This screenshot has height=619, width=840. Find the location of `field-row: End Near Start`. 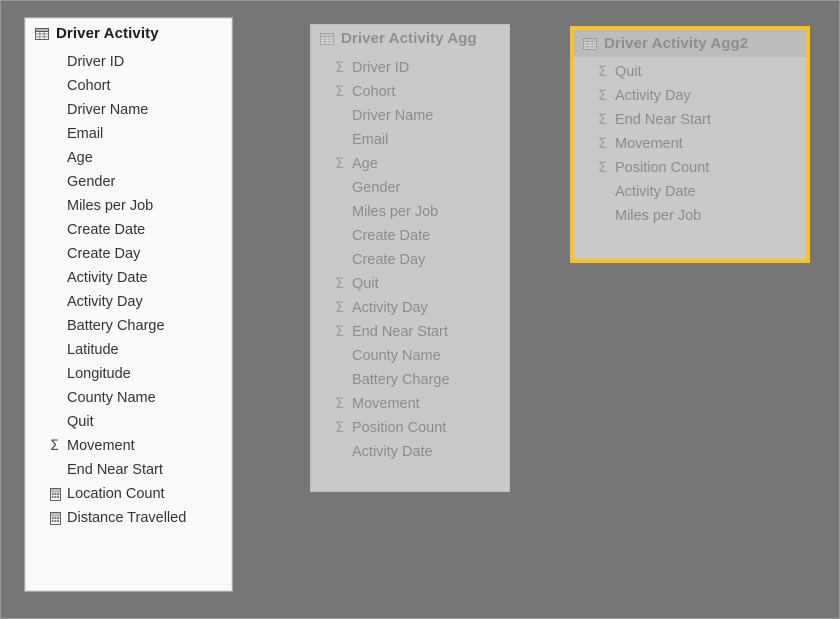

field-row: End Near Start is located at coordinates (128, 470).